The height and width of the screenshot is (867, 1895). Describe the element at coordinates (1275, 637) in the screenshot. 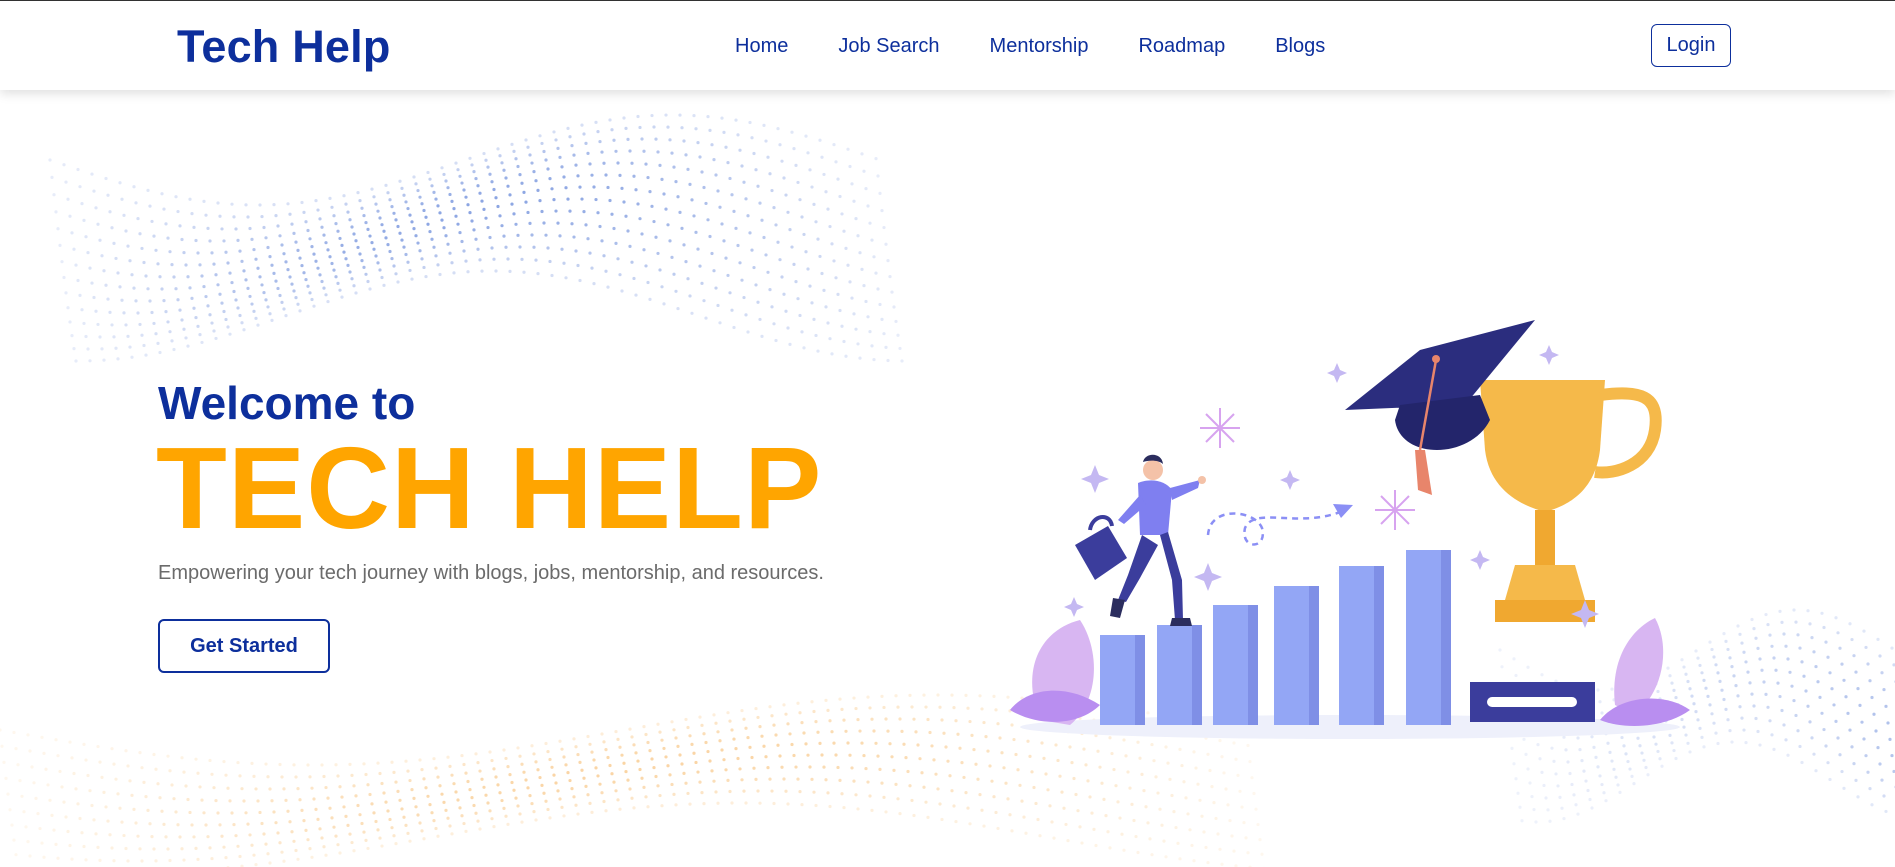

I see `growth-bars-icon` at that location.